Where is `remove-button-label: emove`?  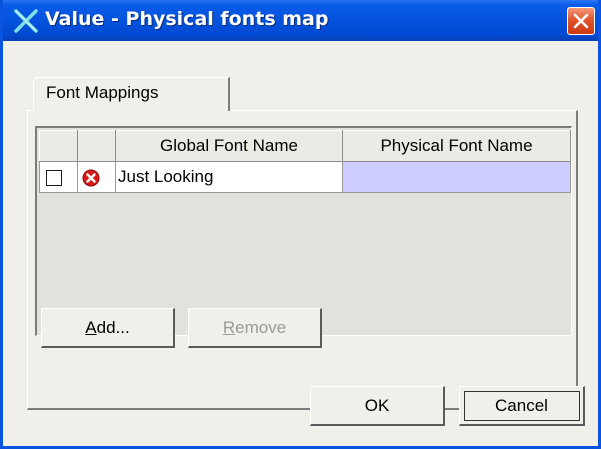 remove-button-label: emove is located at coordinates (261, 327).